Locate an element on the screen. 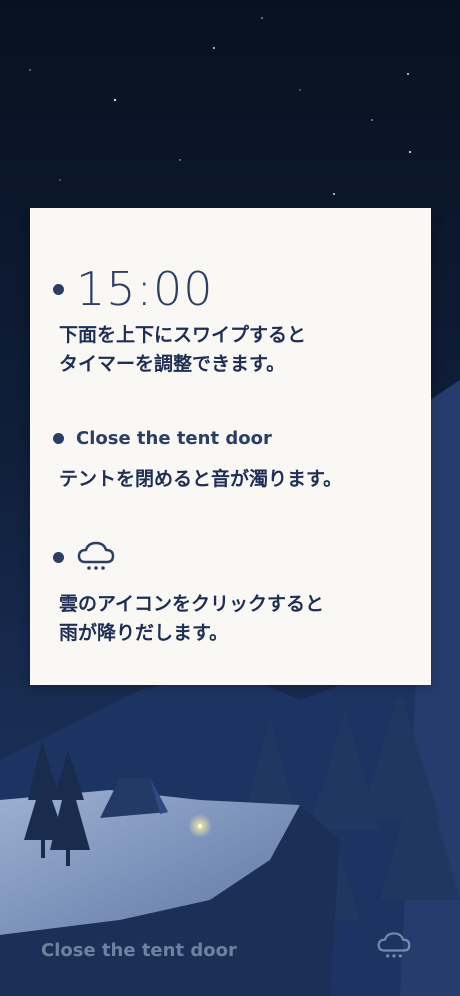  tent-row: Close the tent door is located at coordinates (162, 438).